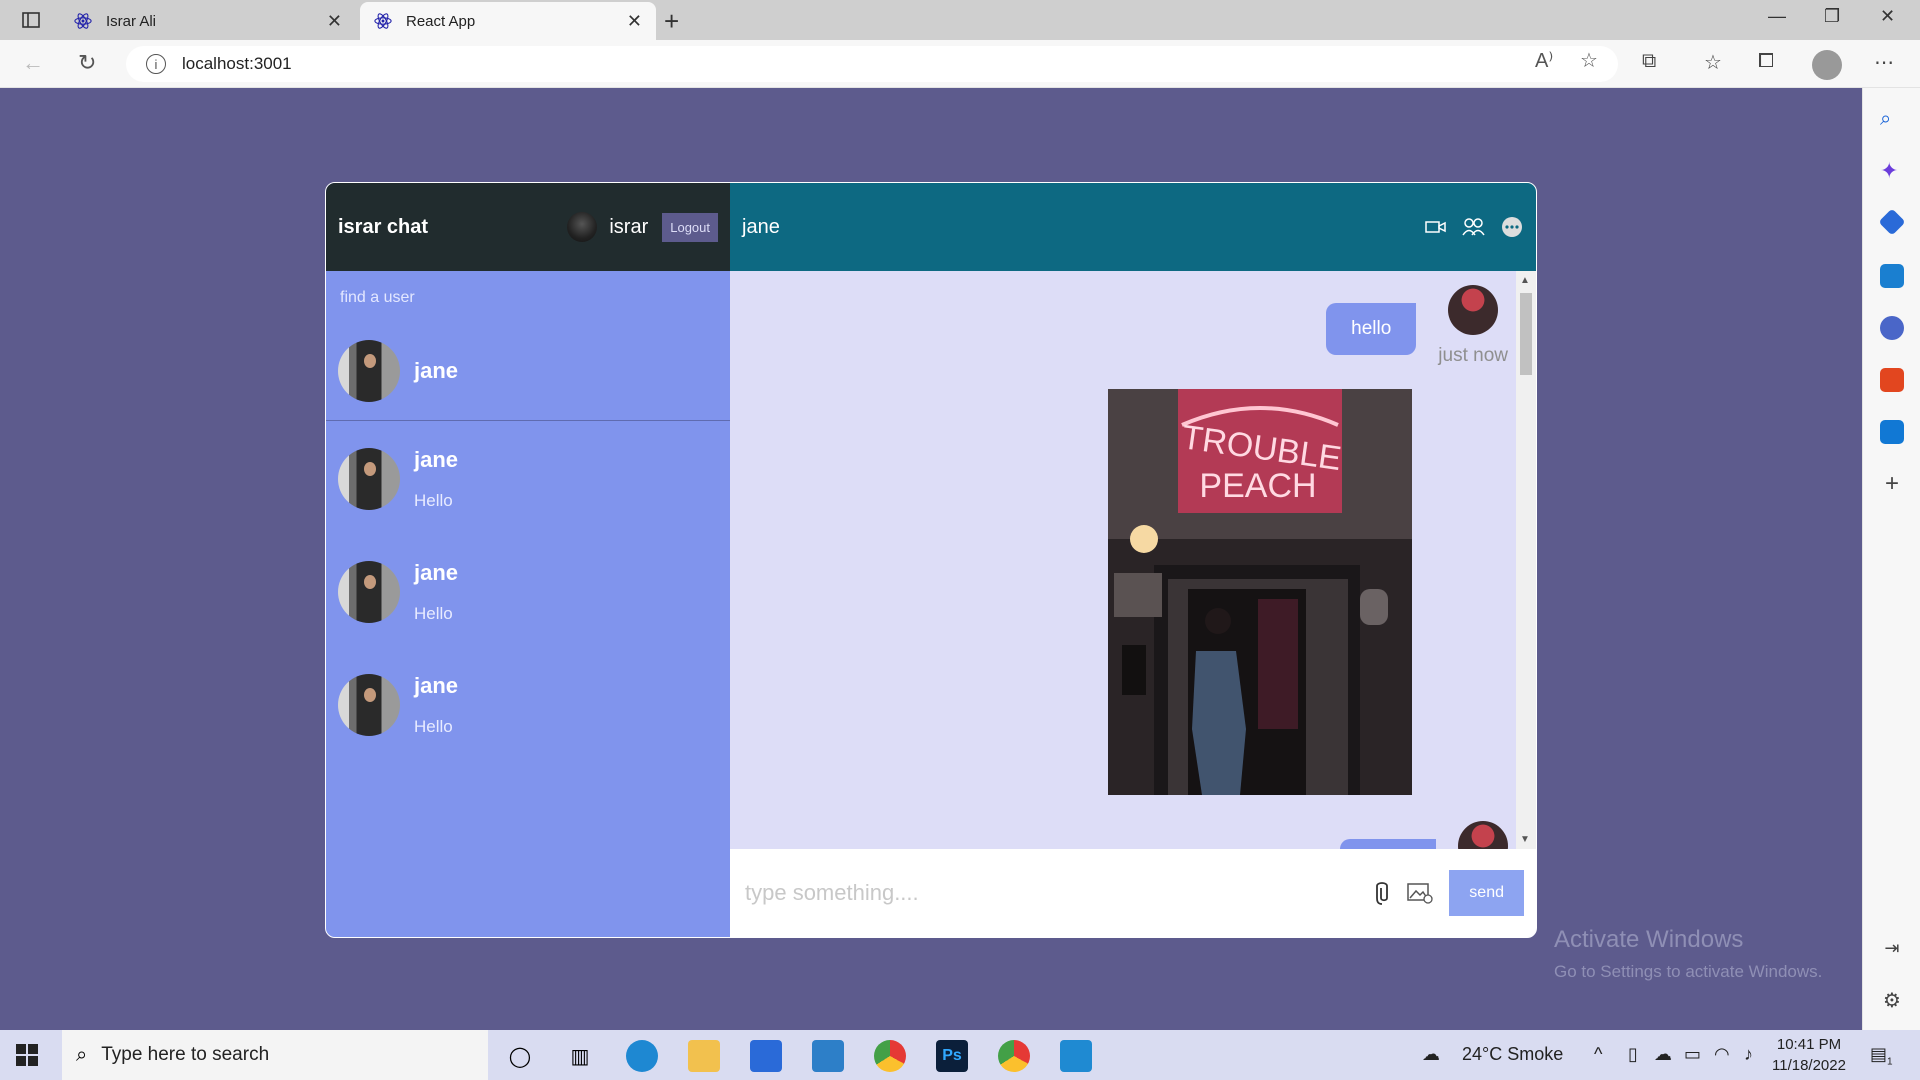  What do you see at coordinates (1436, 227) in the screenshot?
I see `video-camera-icon` at bounding box center [1436, 227].